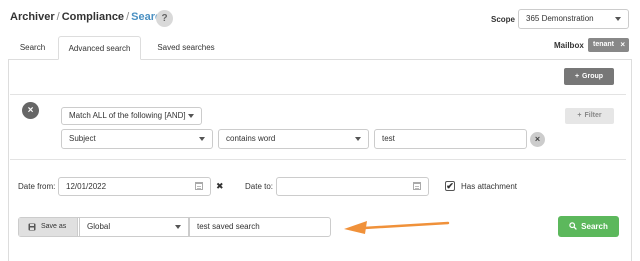 The width and height of the screenshot is (640, 261). What do you see at coordinates (622, 45) in the screenshot?
I see `remove-tag-icon: ×` at bounding box center [622, 45].